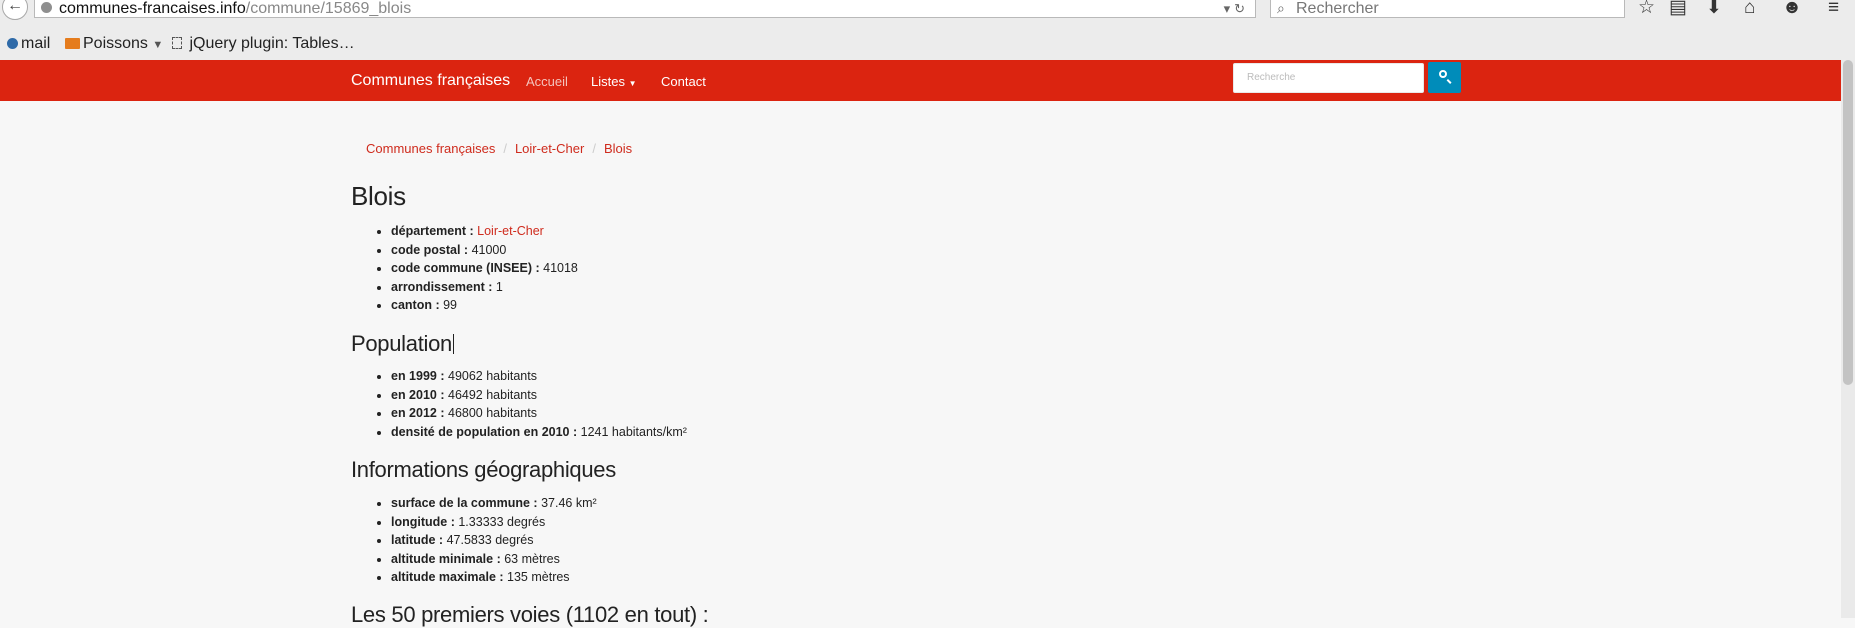  I want to click on menu-icon: ≡, so click(1833, 9).